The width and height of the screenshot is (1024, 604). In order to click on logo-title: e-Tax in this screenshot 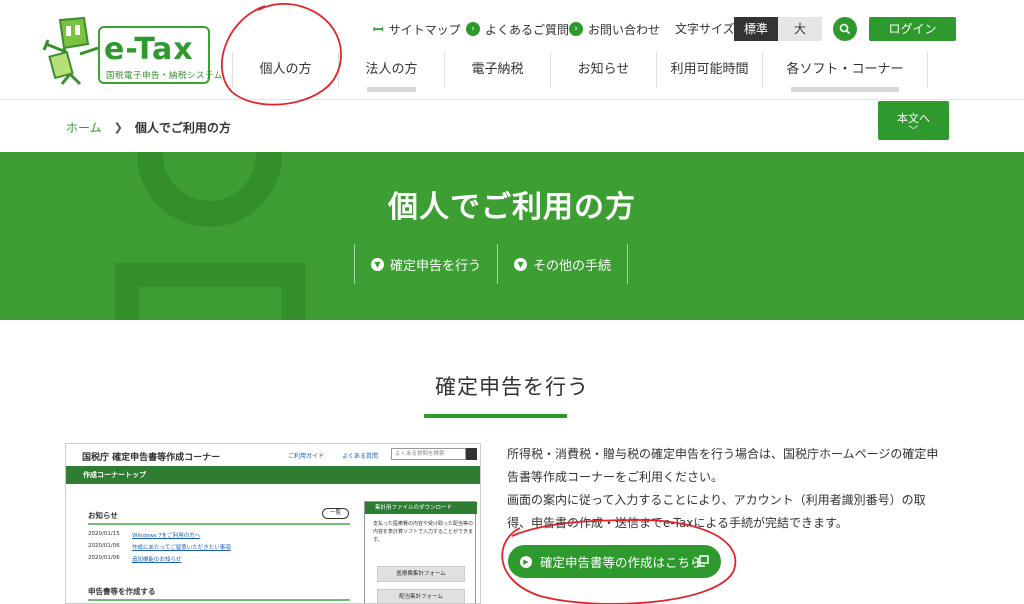, I will do `click(149, 49)`.